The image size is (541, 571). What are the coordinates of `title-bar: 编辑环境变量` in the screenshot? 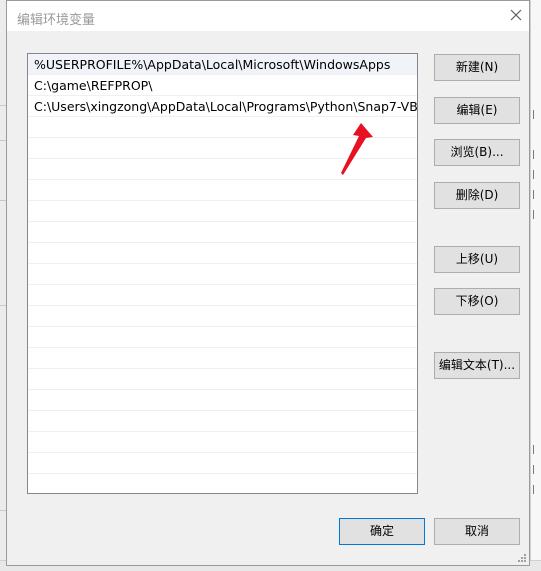 It's located at (268, 16).